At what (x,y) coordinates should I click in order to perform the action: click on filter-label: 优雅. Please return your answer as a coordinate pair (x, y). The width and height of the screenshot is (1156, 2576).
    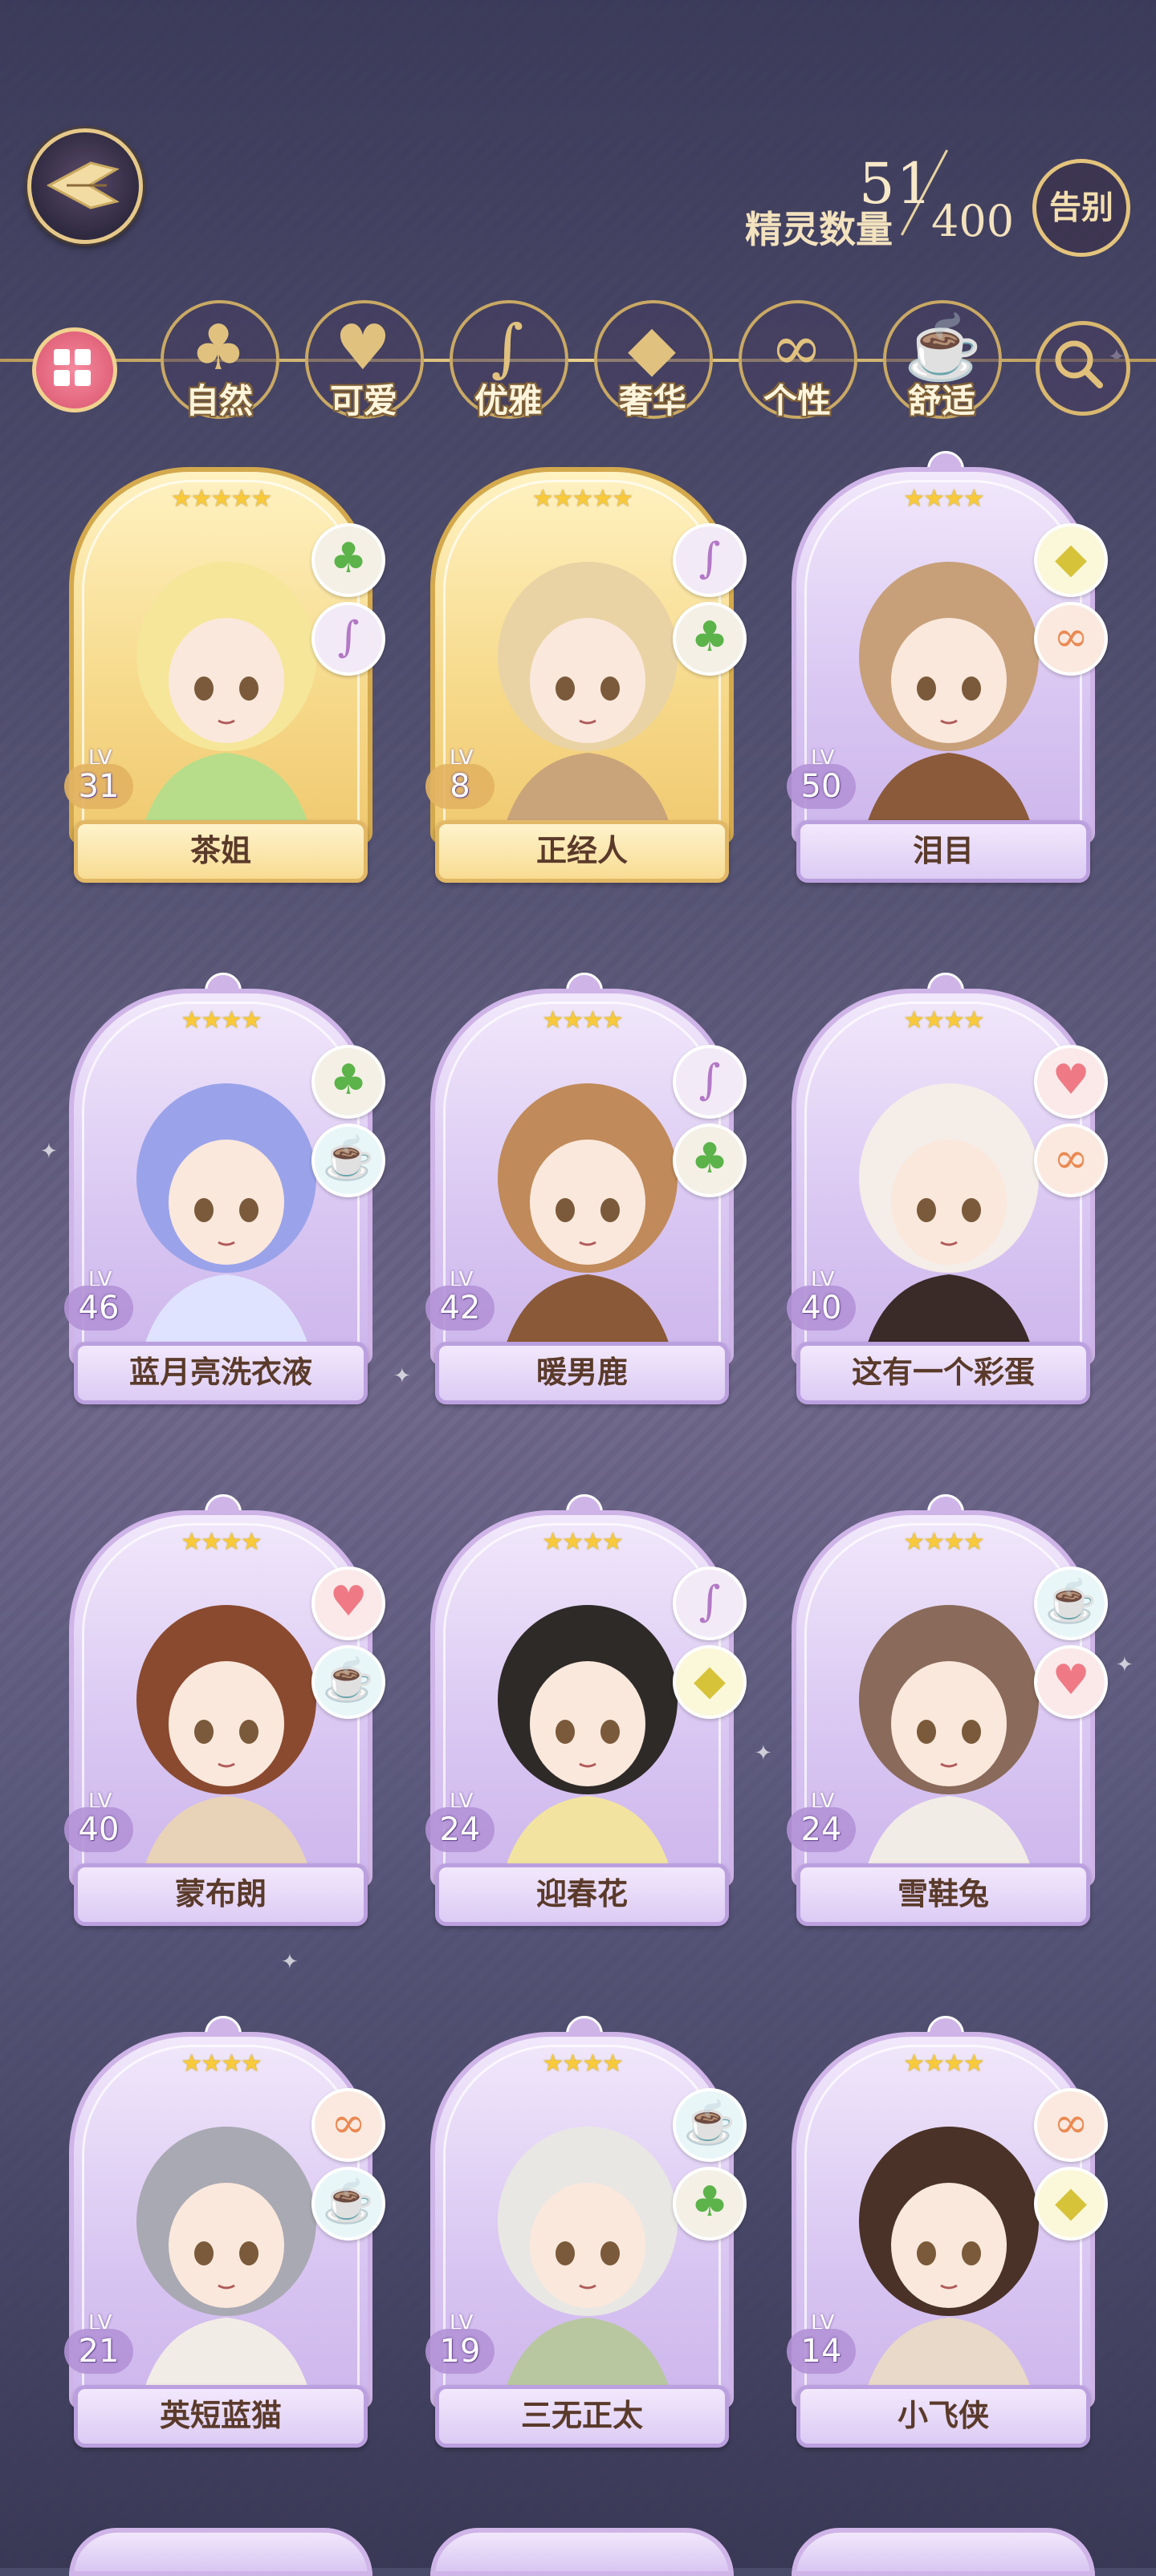
    Looking at the image, I should click on (508, 401).